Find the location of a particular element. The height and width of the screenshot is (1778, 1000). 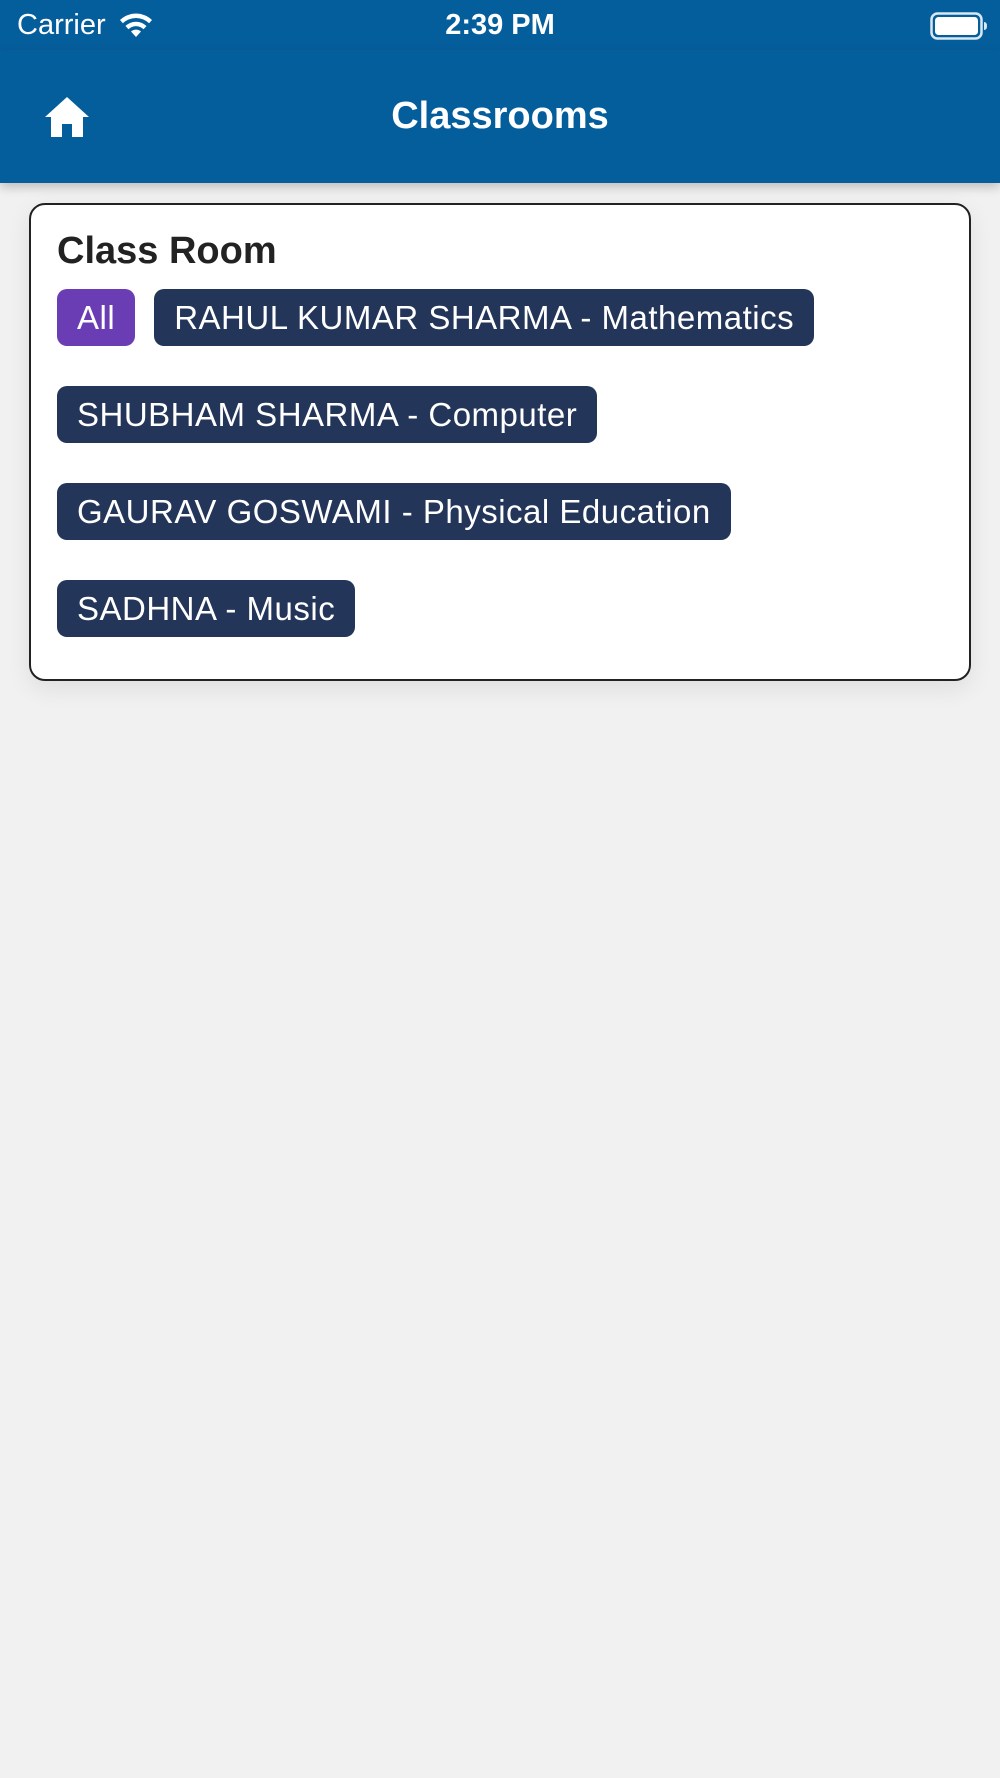

chip-rahul-kumar-sharma-mathematics: RAHUL KUMAR SHARMA - Mathematics is located at coordinates (484, 317).